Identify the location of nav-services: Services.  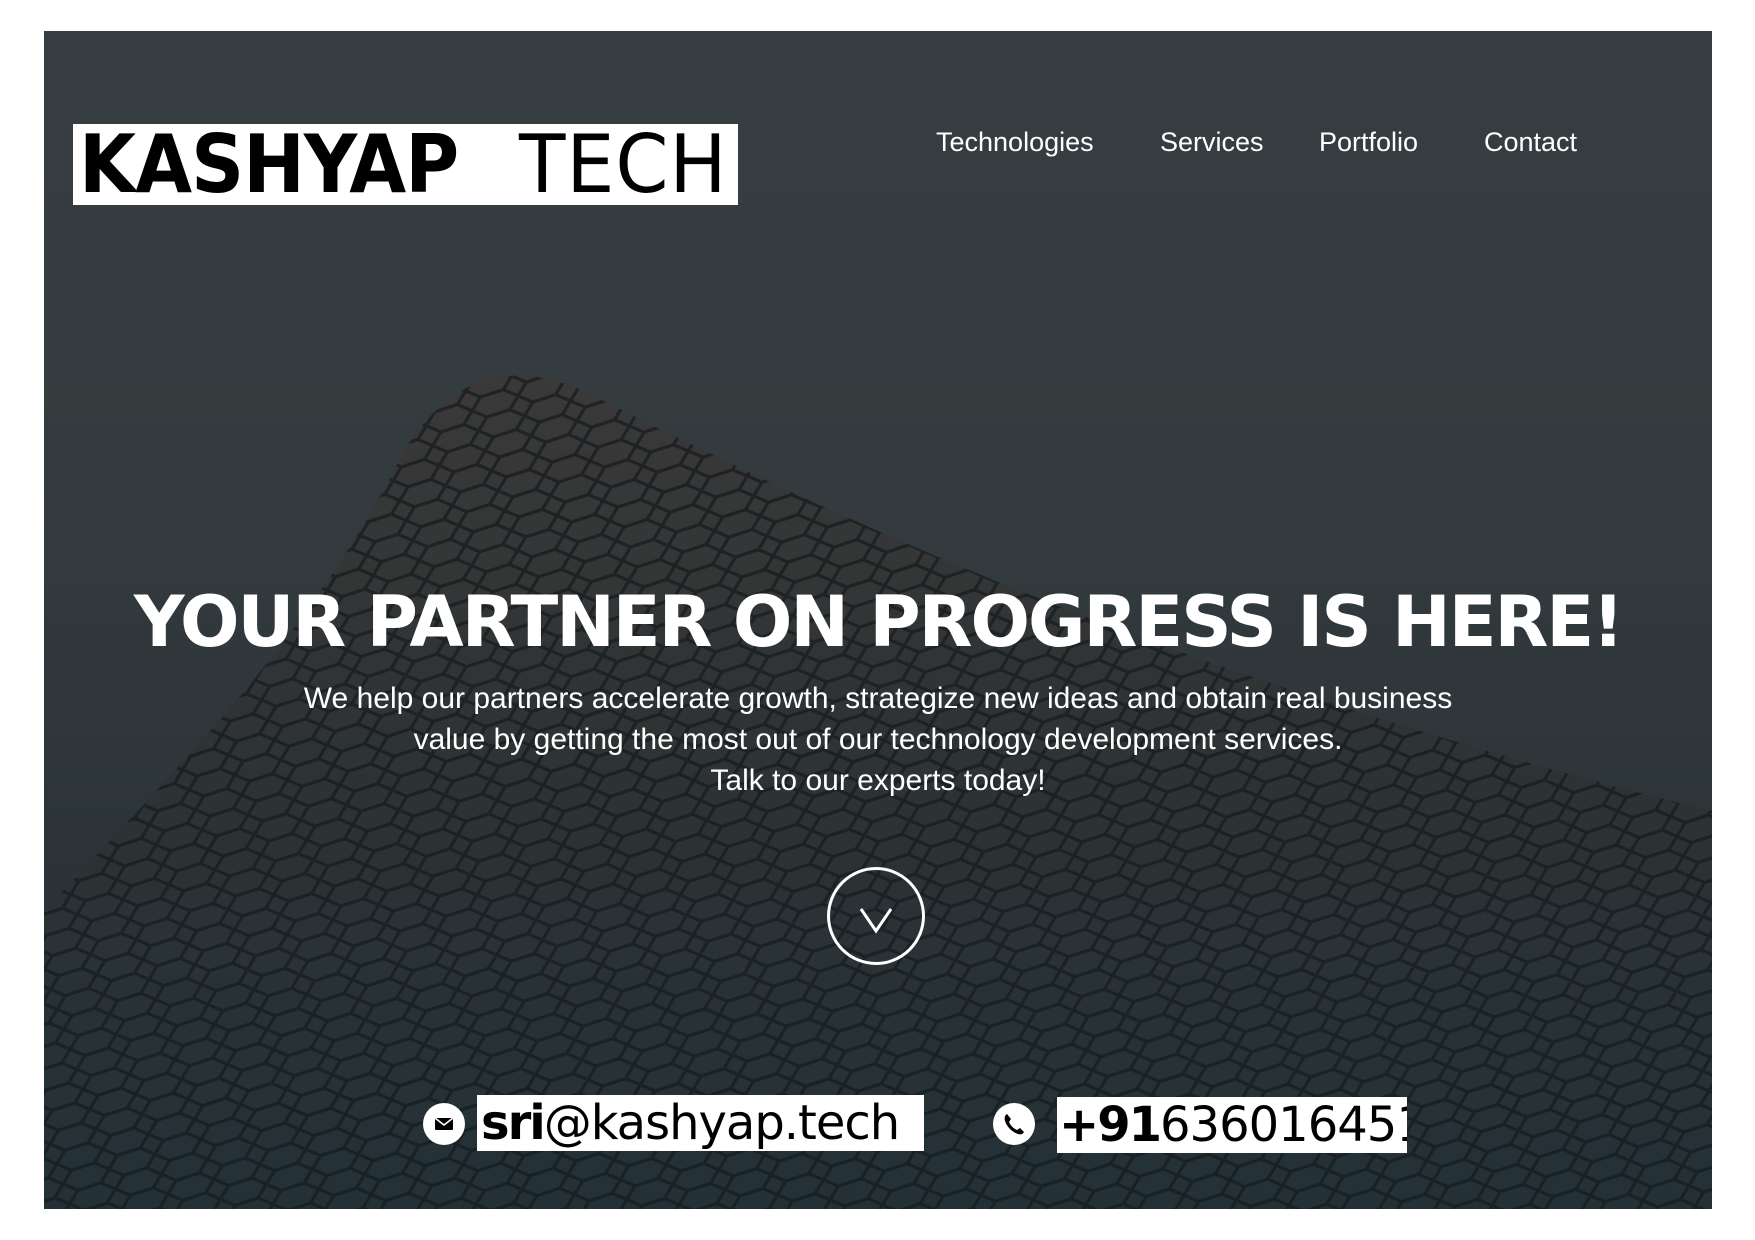
(1212, 142).